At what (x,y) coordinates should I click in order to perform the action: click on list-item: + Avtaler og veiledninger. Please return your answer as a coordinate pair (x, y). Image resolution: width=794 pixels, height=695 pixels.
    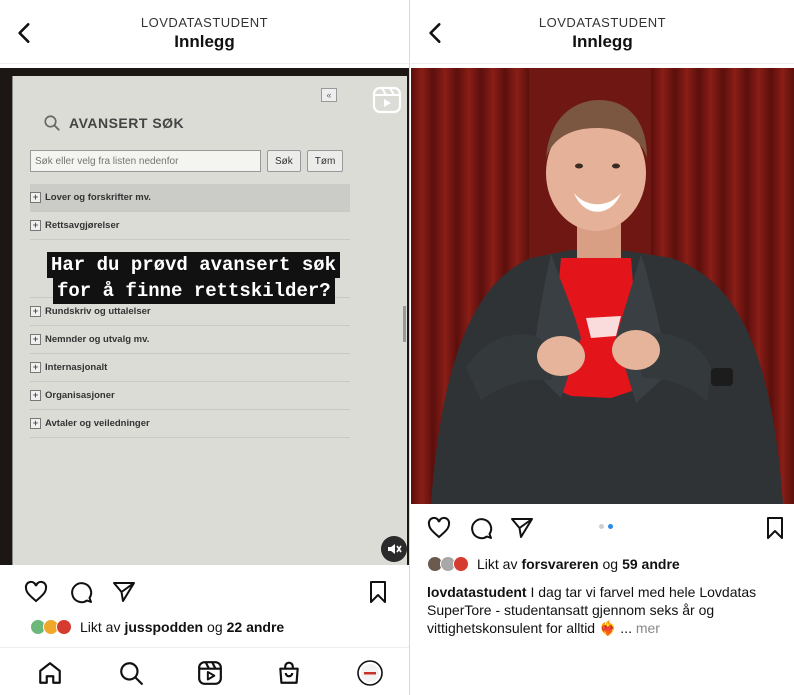
    Looking at the image, I should click on (190, 424).